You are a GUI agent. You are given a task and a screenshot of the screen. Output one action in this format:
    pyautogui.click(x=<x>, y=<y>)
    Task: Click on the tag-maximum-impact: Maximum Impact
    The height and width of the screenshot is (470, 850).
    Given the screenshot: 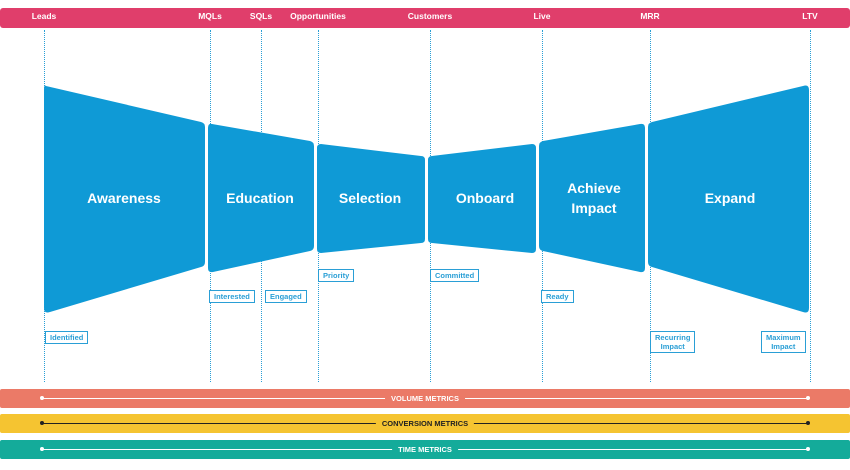 What is the action you would take?
    pyautogui.click(x=783, y=342)
    